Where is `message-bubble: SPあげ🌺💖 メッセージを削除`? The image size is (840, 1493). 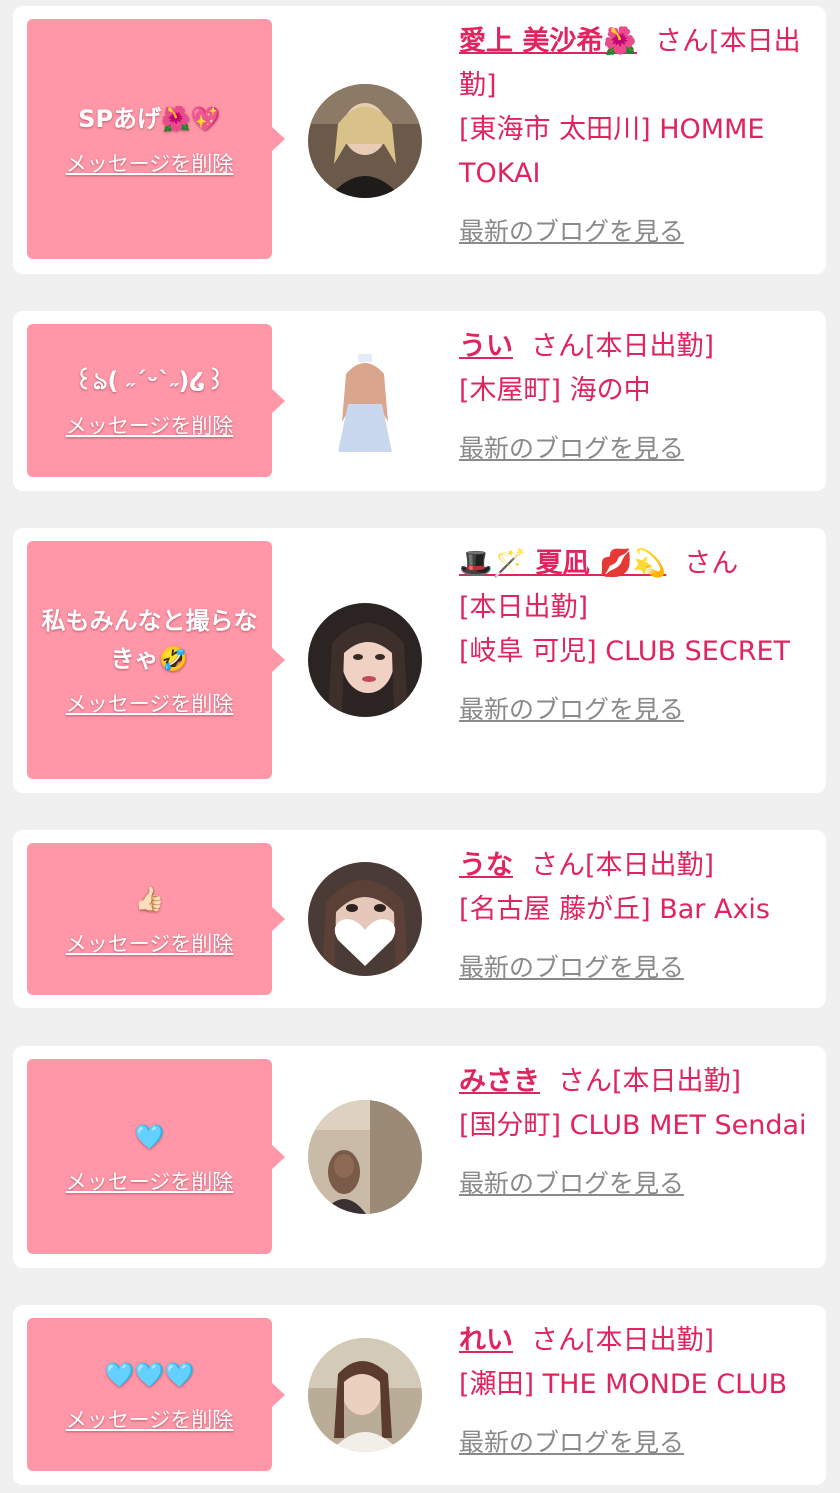 message-bubble: SPあげ🌺💖 メッセージを削除 is located at coordinates (156, 139).